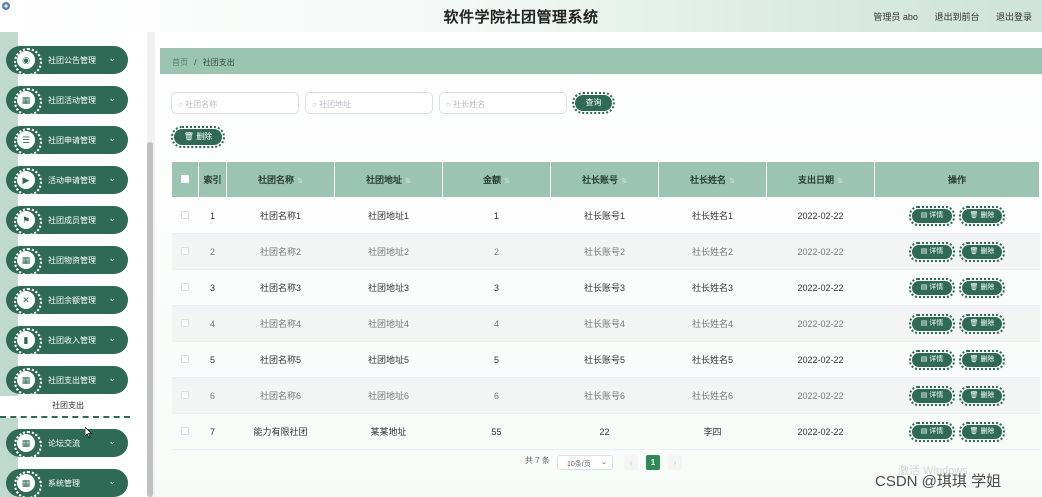  I want to click on search-button: 查询, so click(593, 103).